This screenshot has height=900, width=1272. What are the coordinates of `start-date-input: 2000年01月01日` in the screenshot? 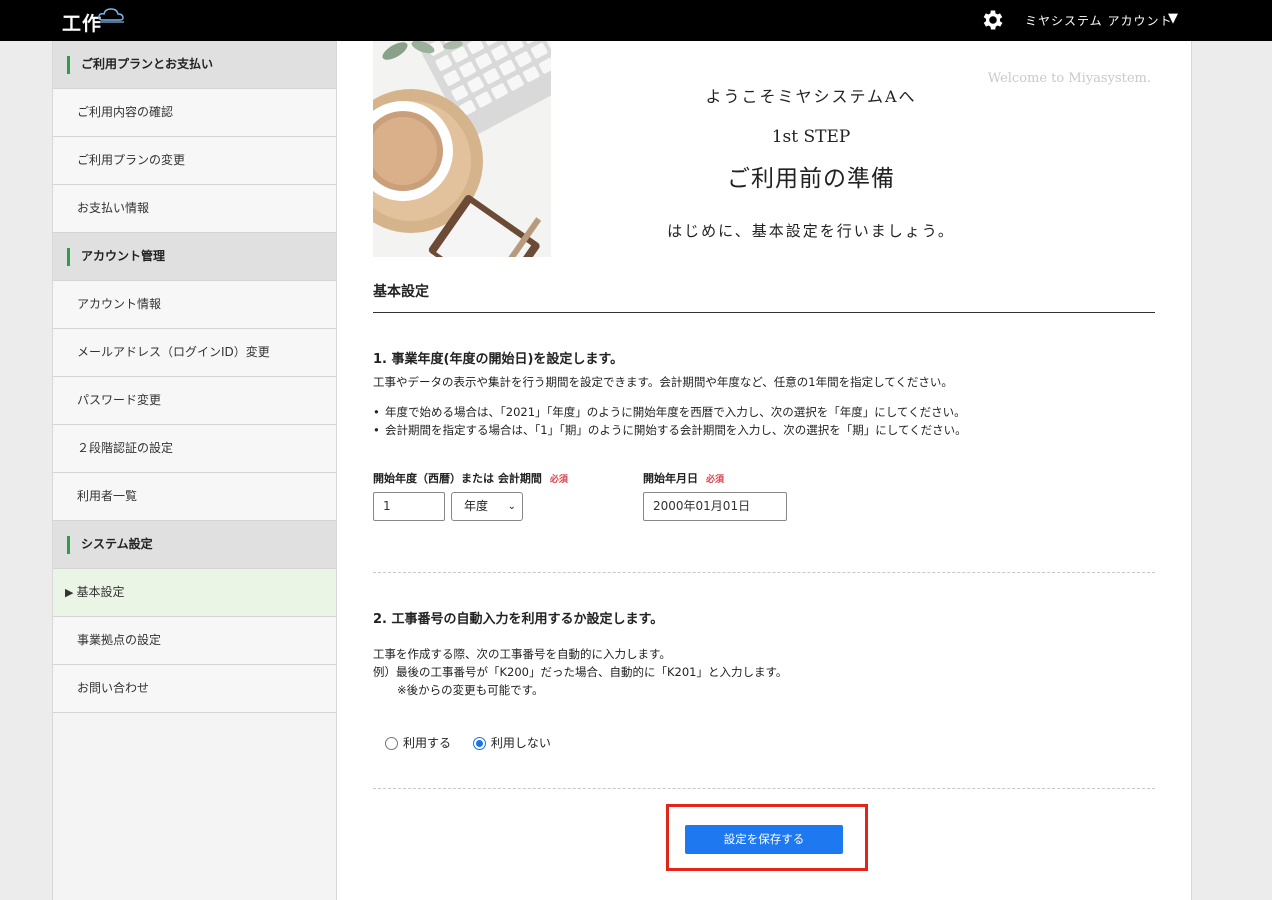 It's located at (715, 506).